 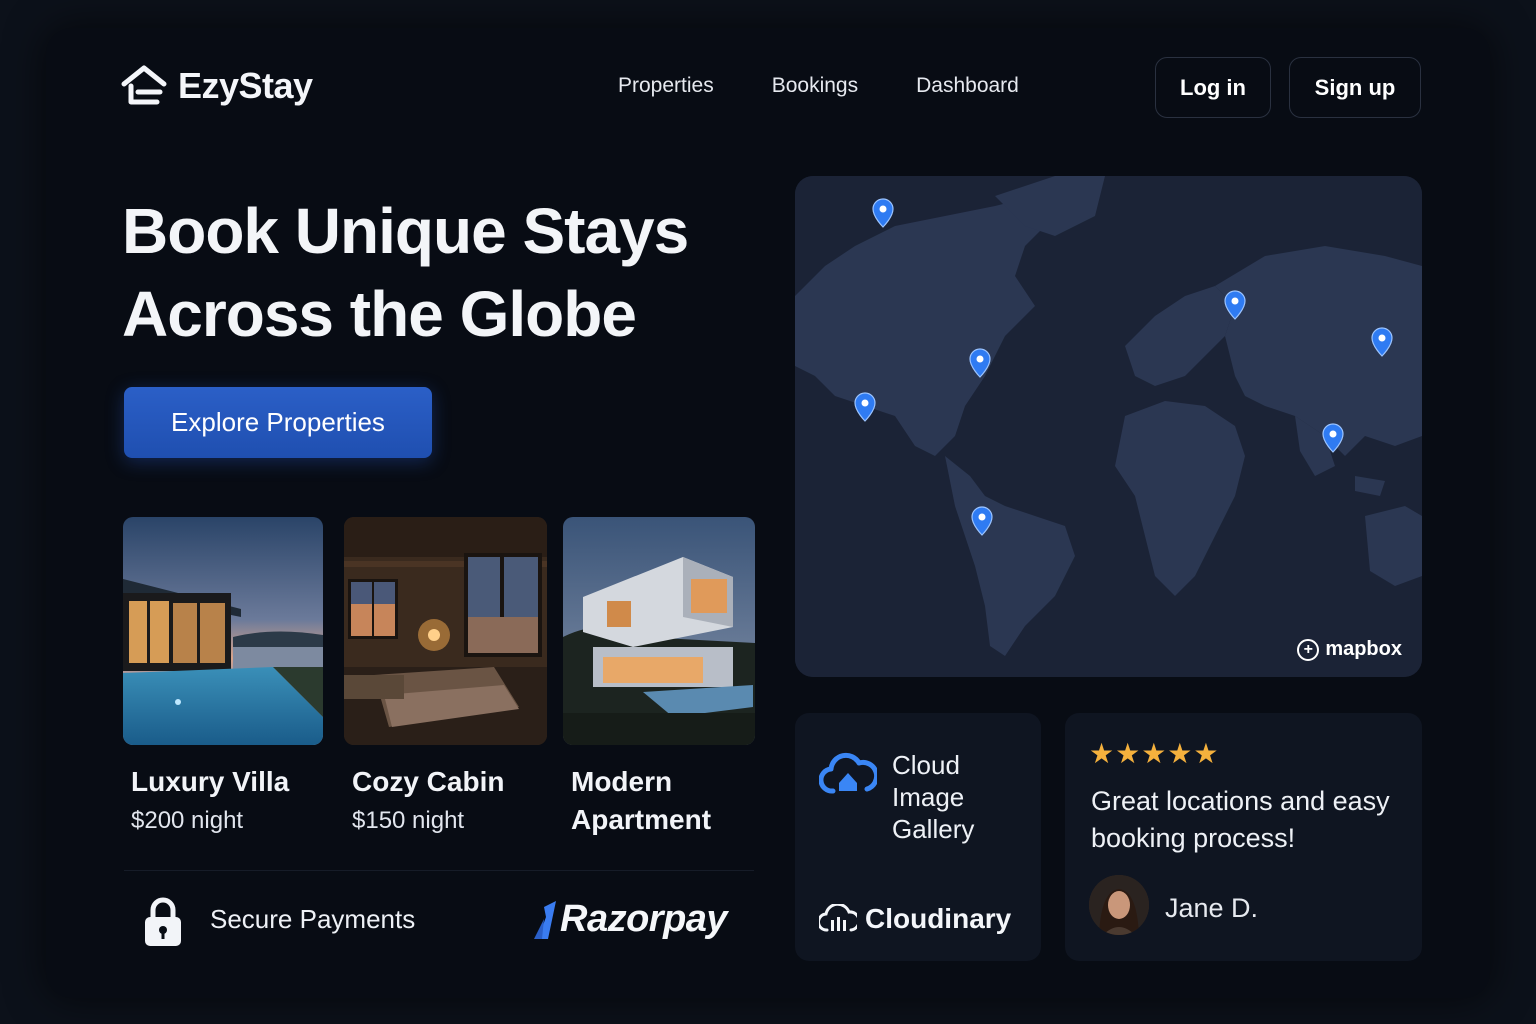 What do you see at coordinates (278, 422) in the screenshot?
I see `explore-properties-button: Explore Properties` at bounding box center [278, 422].